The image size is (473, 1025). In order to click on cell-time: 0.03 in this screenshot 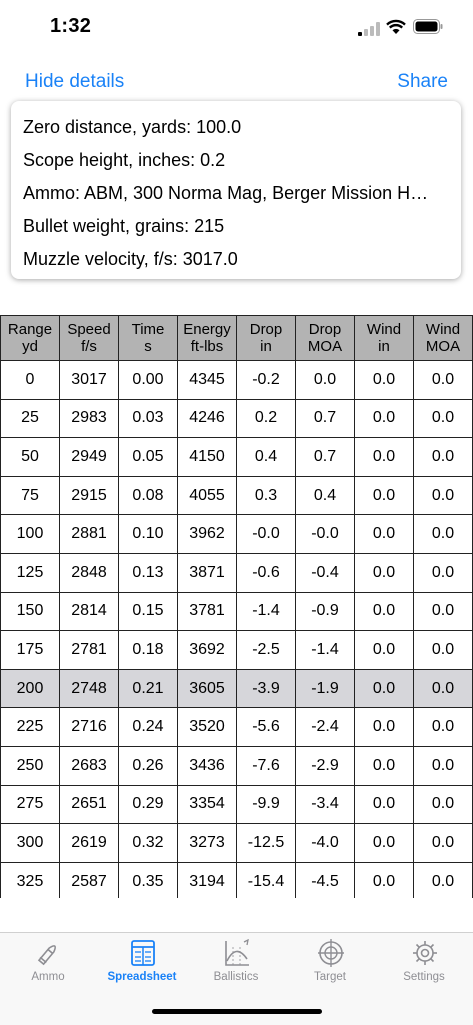, I will do `click(148, 418)`.